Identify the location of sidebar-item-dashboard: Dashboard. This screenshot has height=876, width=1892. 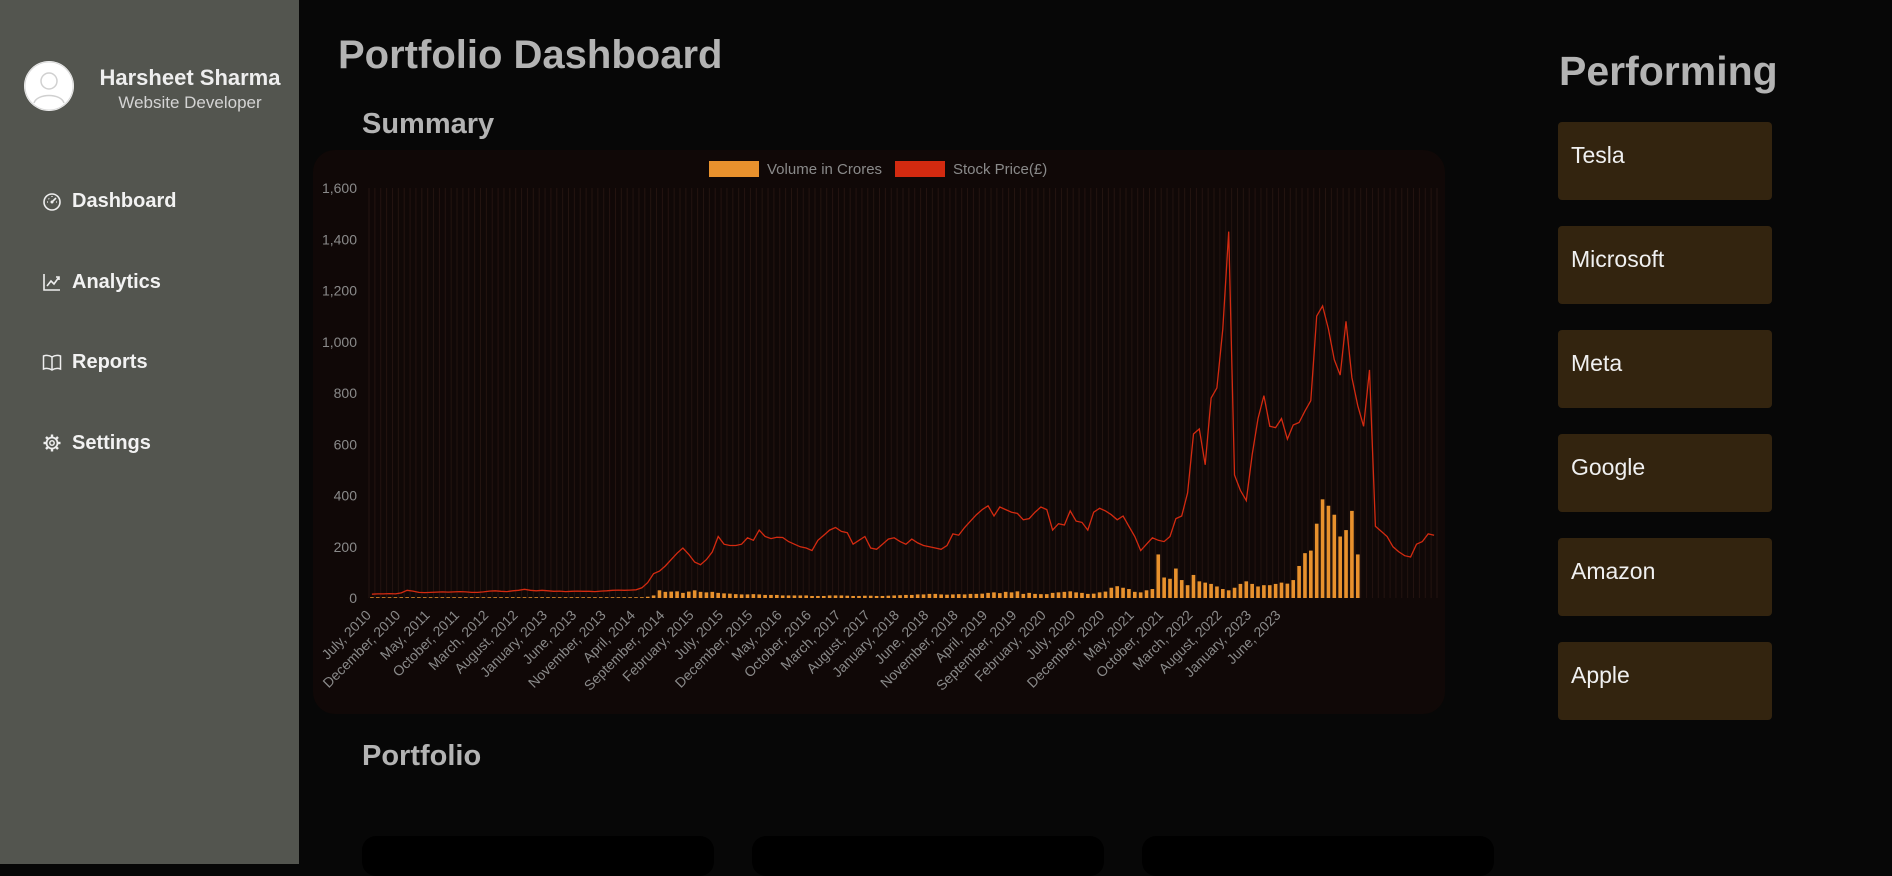
(152, 201).